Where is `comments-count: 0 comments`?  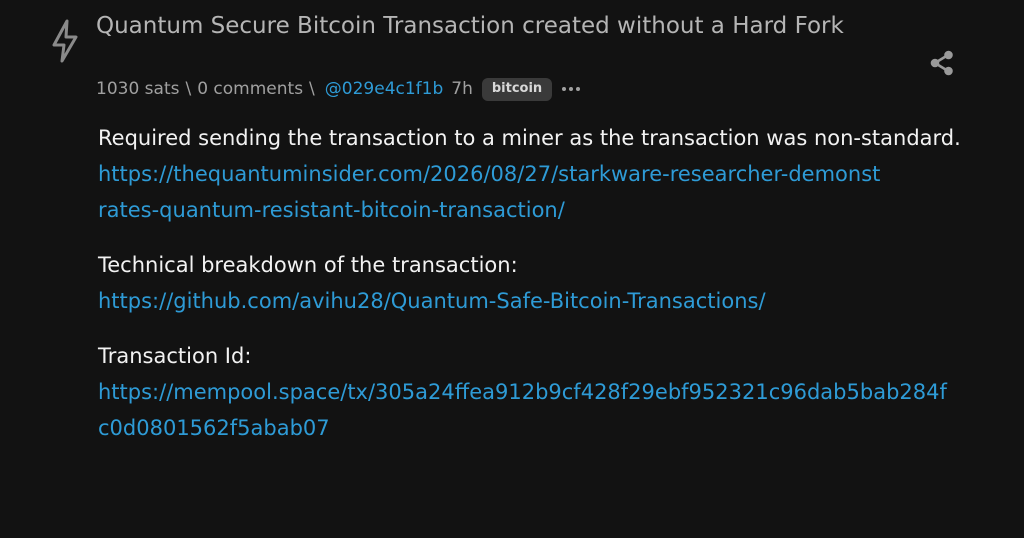 comments-count: 0 comments is located at coordinates (250, 89).